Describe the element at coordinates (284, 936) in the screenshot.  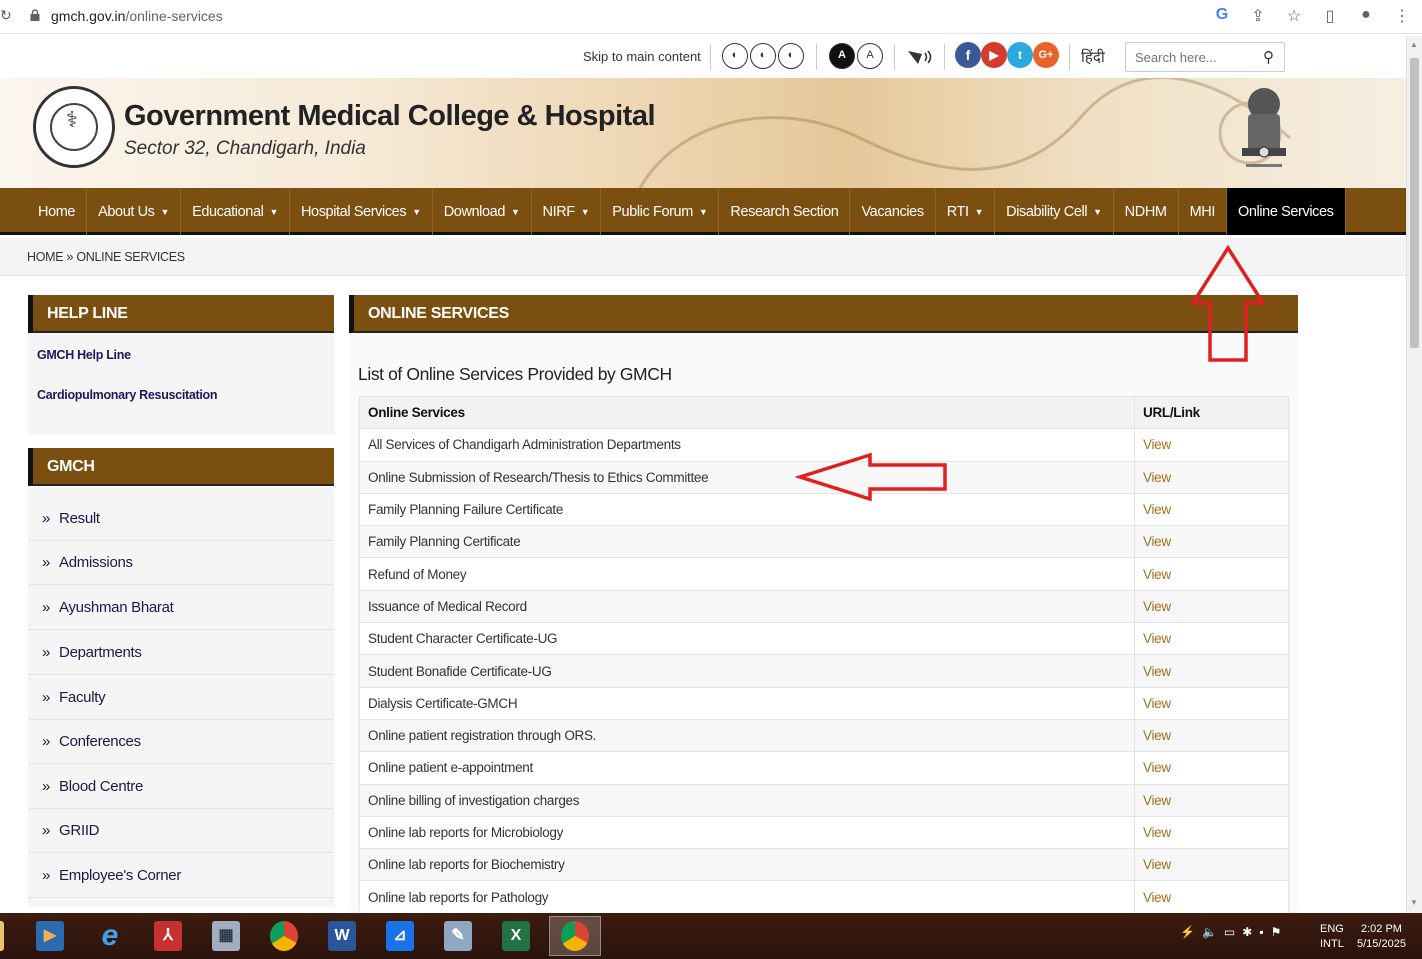
I see `taskbar-app-chrome` at that location.